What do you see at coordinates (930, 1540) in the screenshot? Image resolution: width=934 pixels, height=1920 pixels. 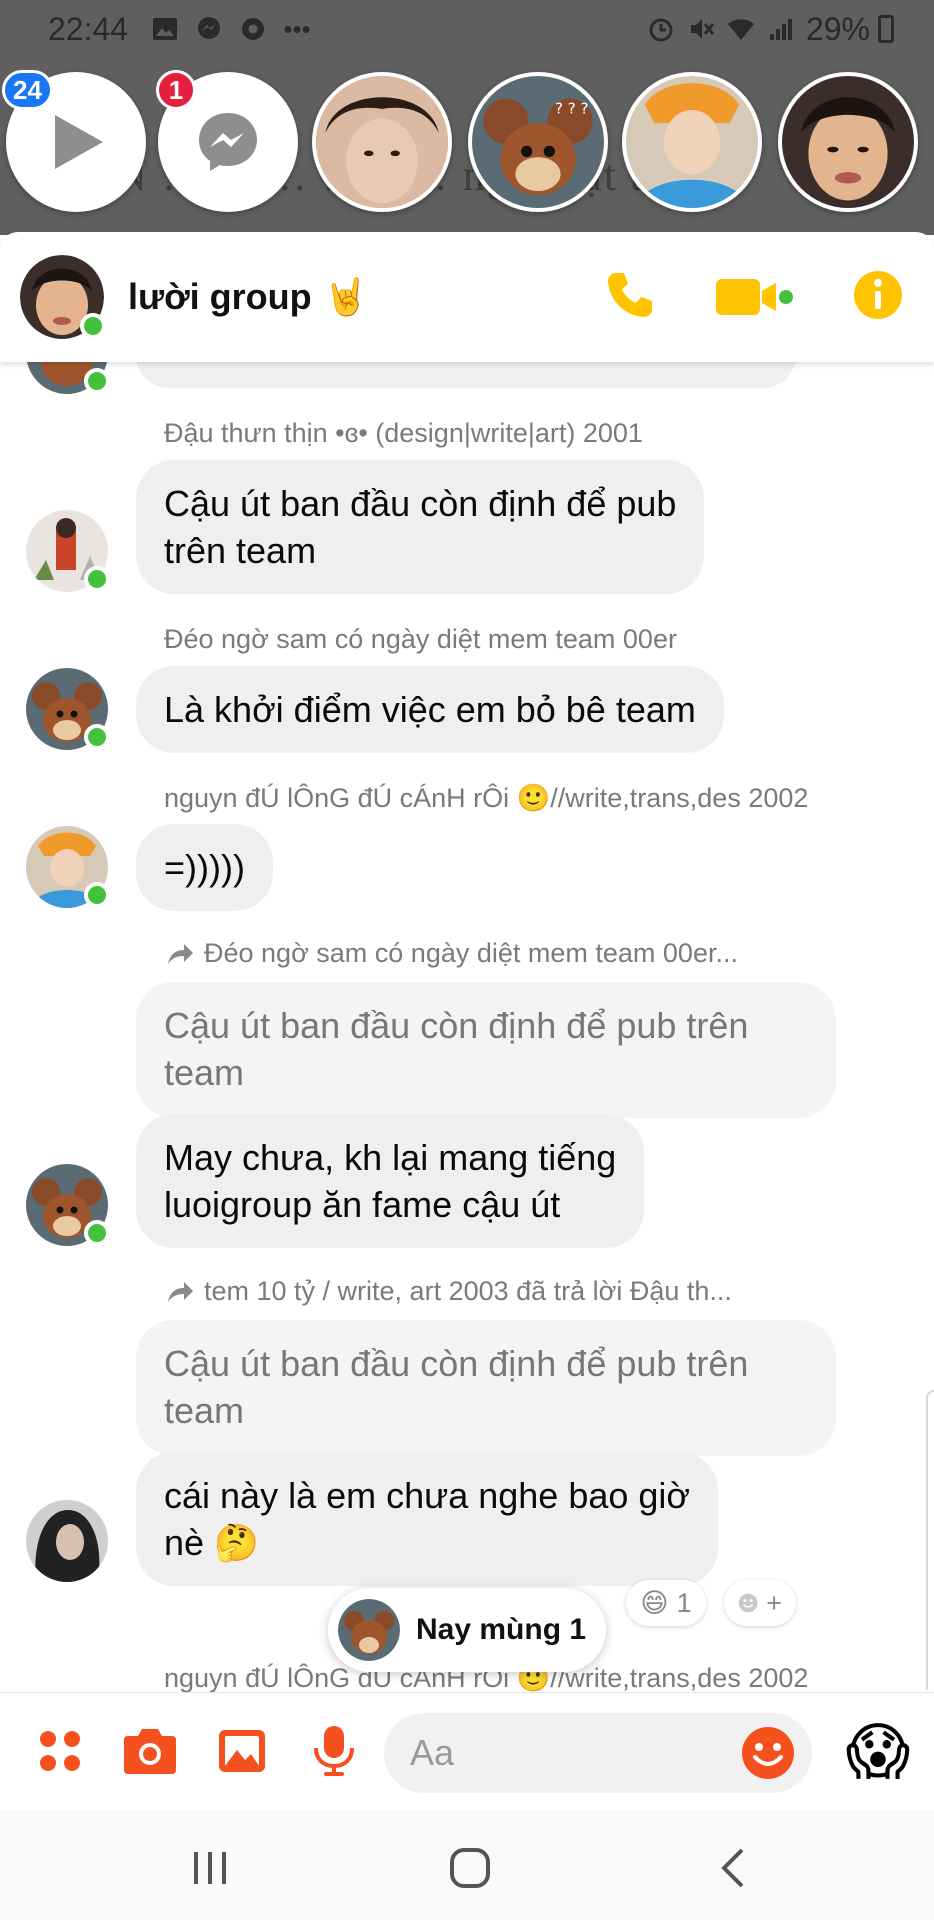 I see `scrollbar` at bounding box center [930, 1540].